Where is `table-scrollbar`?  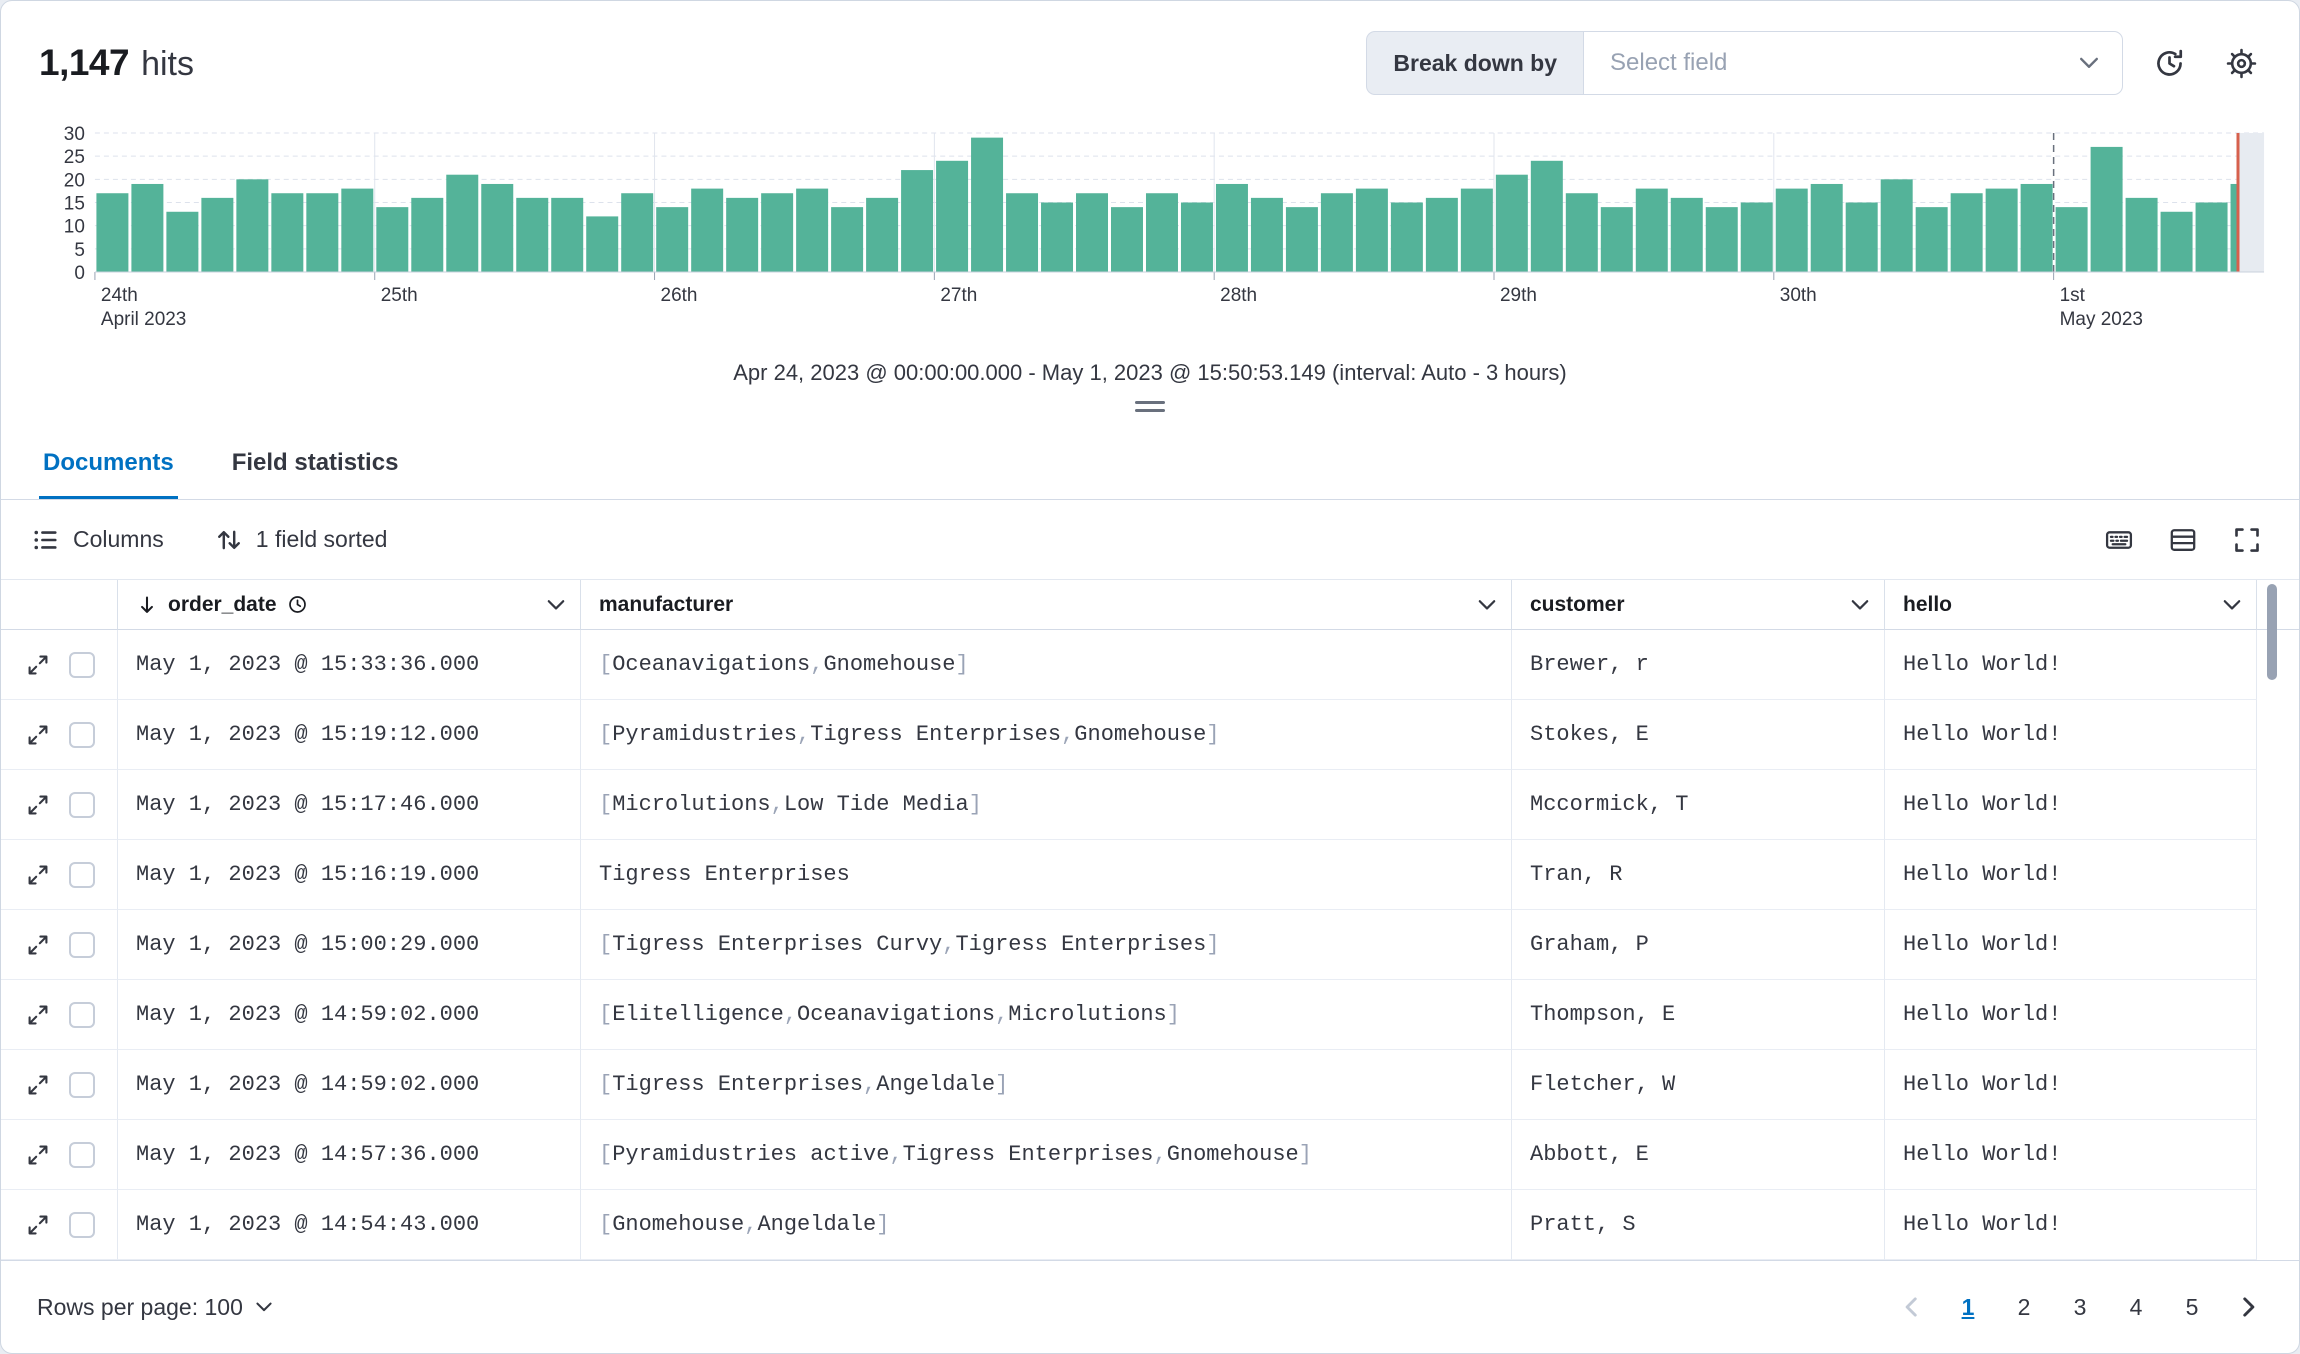
table-scrollbar is located at coordinates (2272, 632).